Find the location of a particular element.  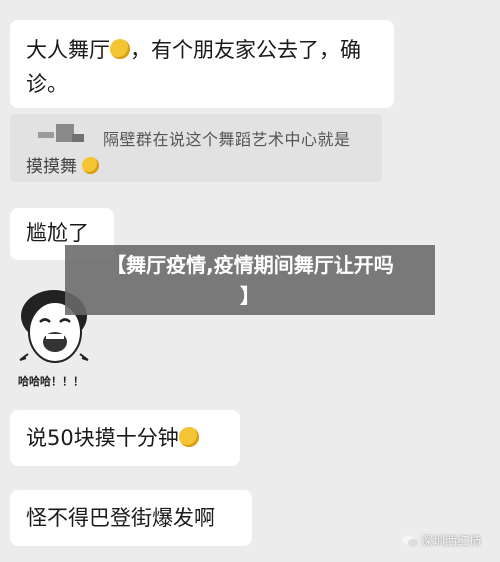

wechat-icon is located at coordinates (410, 541).